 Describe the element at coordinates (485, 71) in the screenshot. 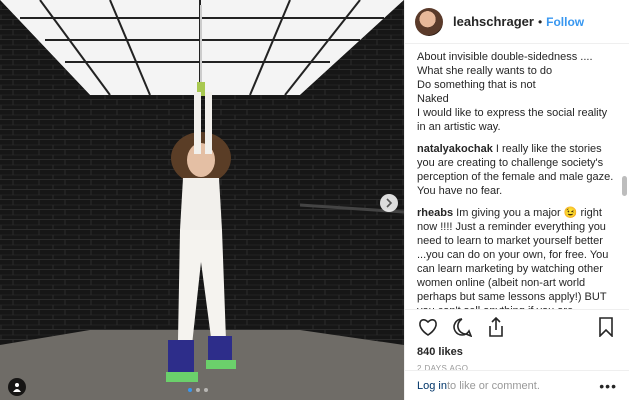

I see `caption-line: What she really wants to do` at that location.